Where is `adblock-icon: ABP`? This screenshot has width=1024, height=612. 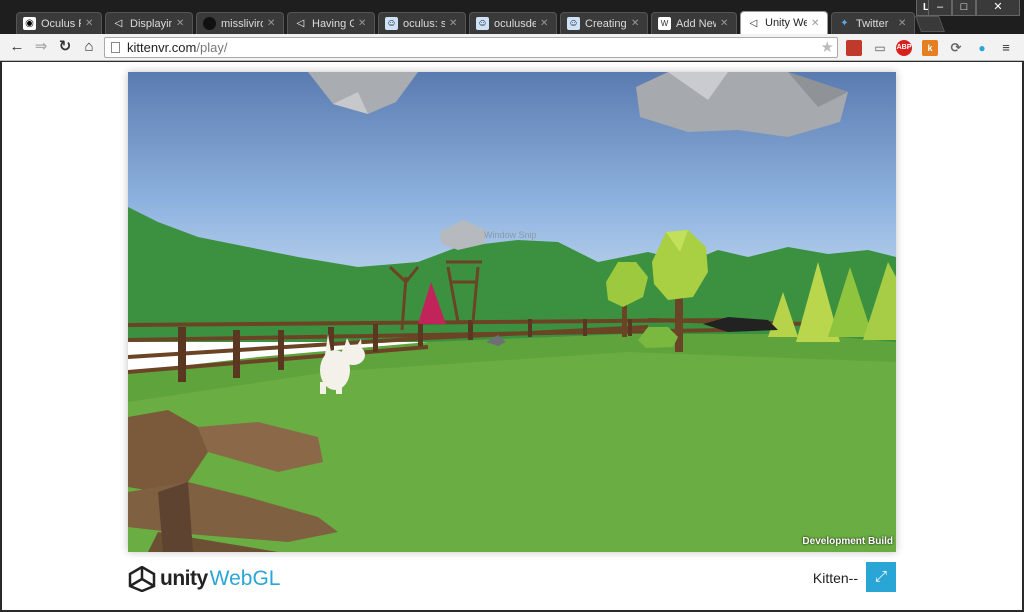
adblock-icon: ABP is located at coordinates (904, 48).